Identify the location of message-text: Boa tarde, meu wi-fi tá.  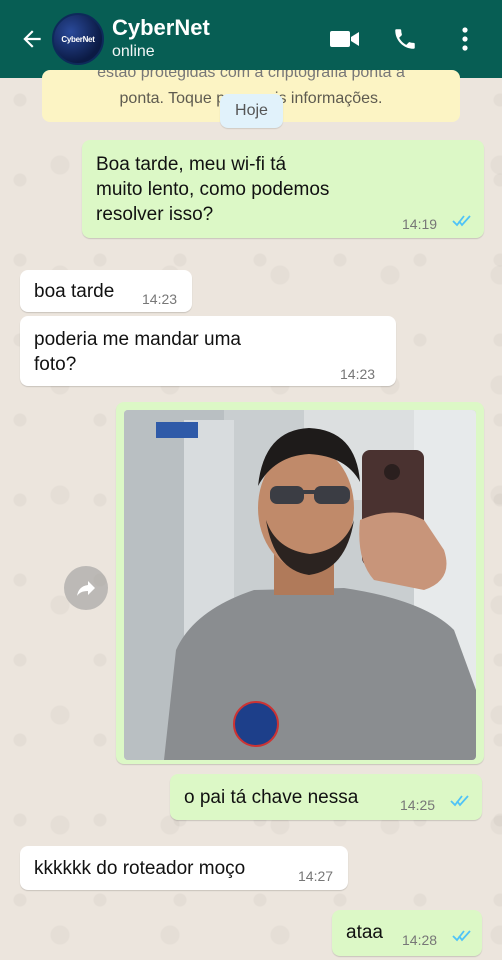
(191, 164).